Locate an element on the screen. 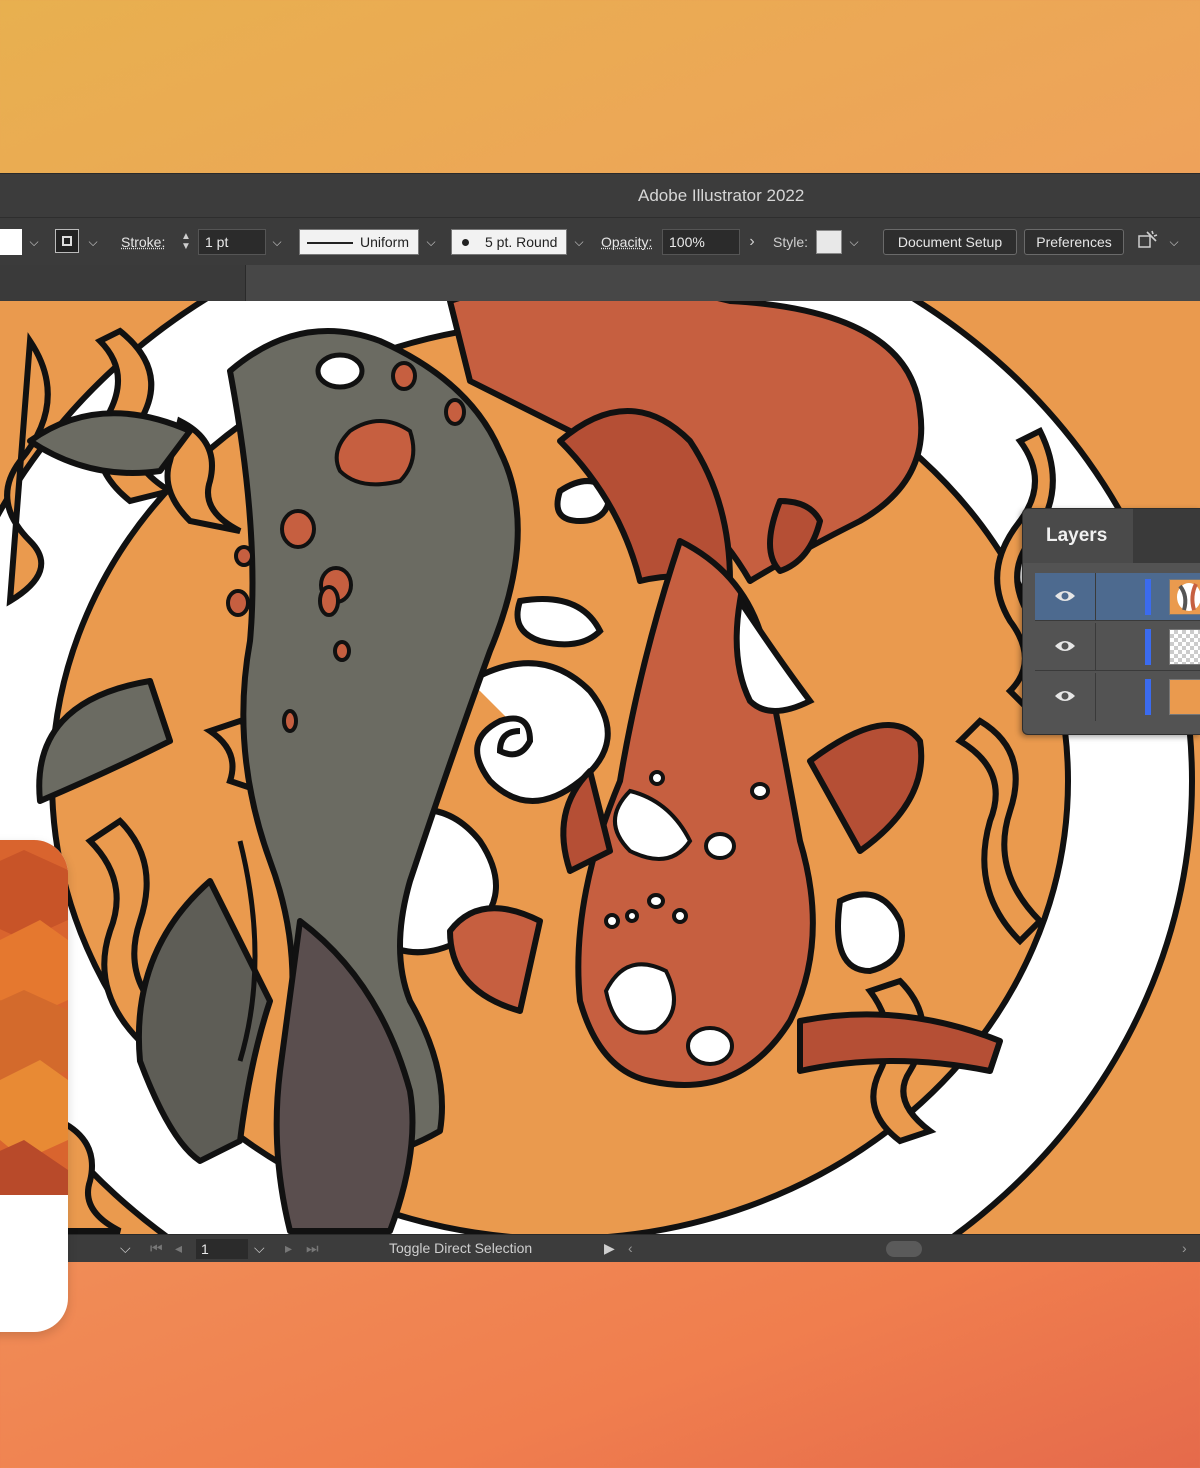 The width and height of the screenshot is (1200, 1468). horizontal-scrollbar-thumb is located at coordinates (904, 1249).